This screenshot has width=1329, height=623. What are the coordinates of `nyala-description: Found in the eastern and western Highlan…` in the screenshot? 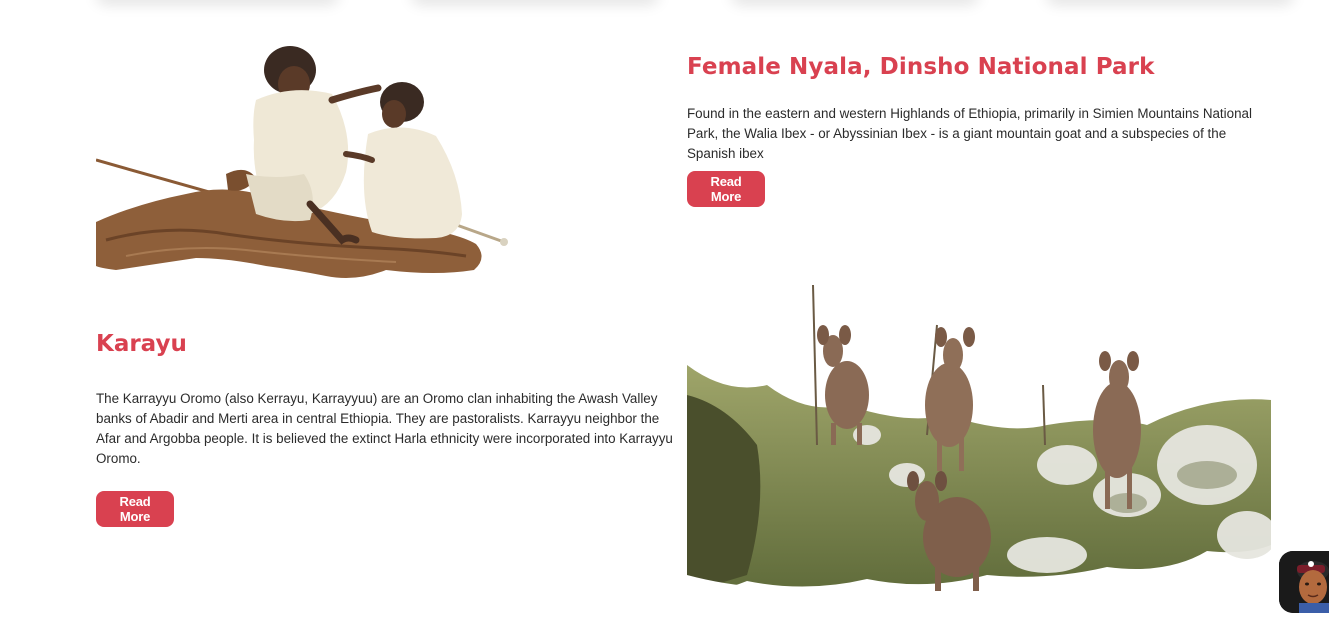 It's located at (969, 133).